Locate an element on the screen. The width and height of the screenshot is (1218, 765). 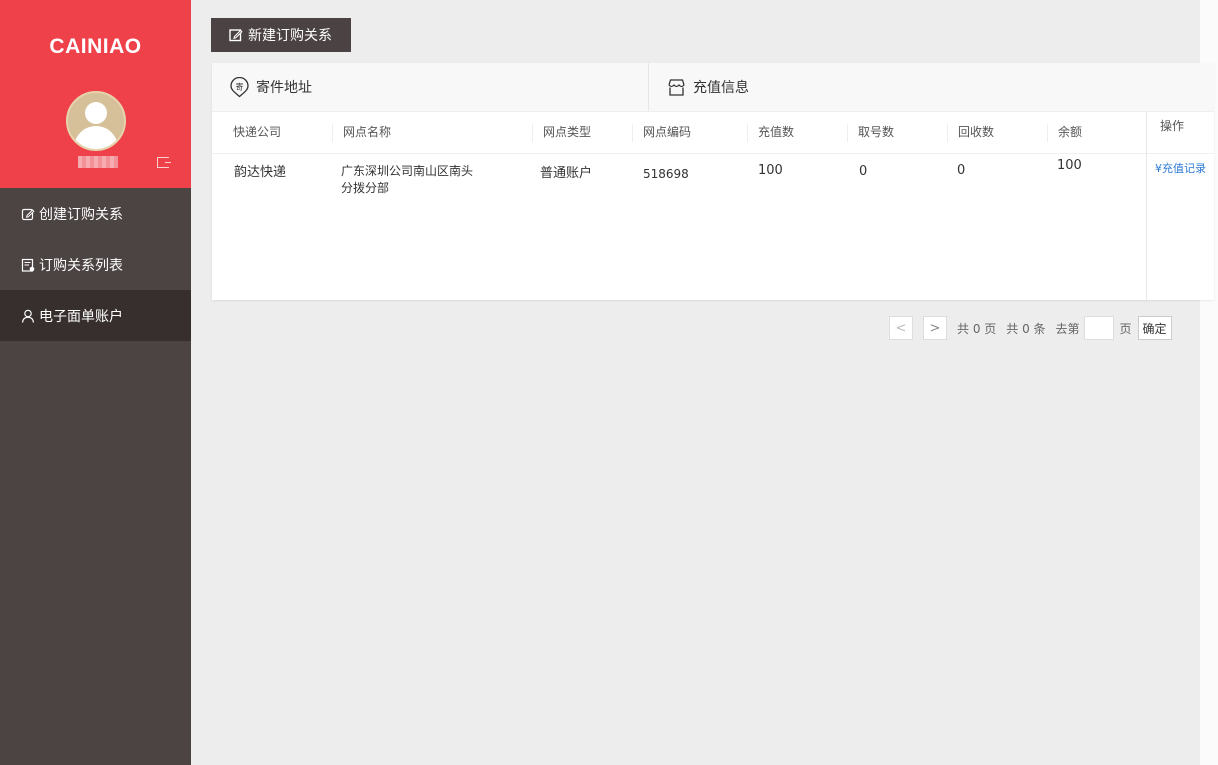
cell-company: 韵达快递 is located at coordinates (260, 172).